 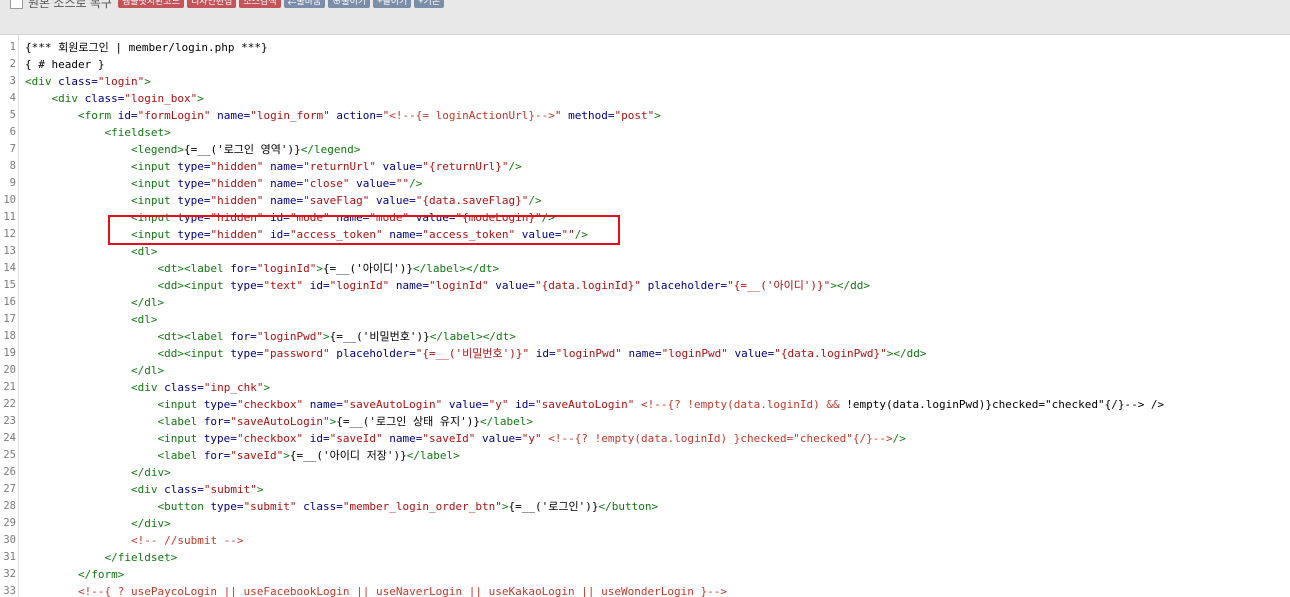 I want to click on code-token: >, so click(x=200, y=98).